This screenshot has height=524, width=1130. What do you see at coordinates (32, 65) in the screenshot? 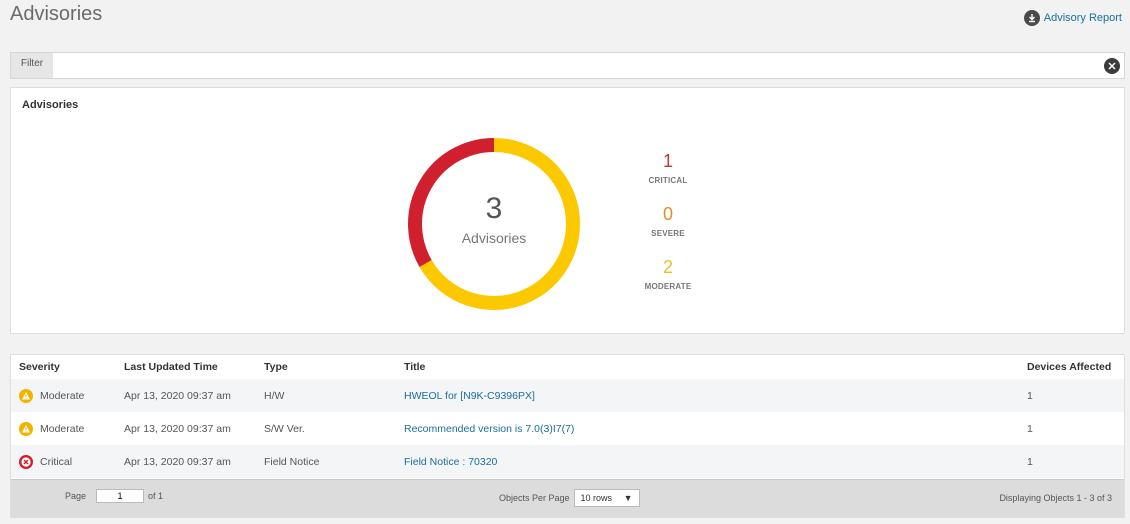
I see `filter-label: Filter` at bounding box center [32, 65].